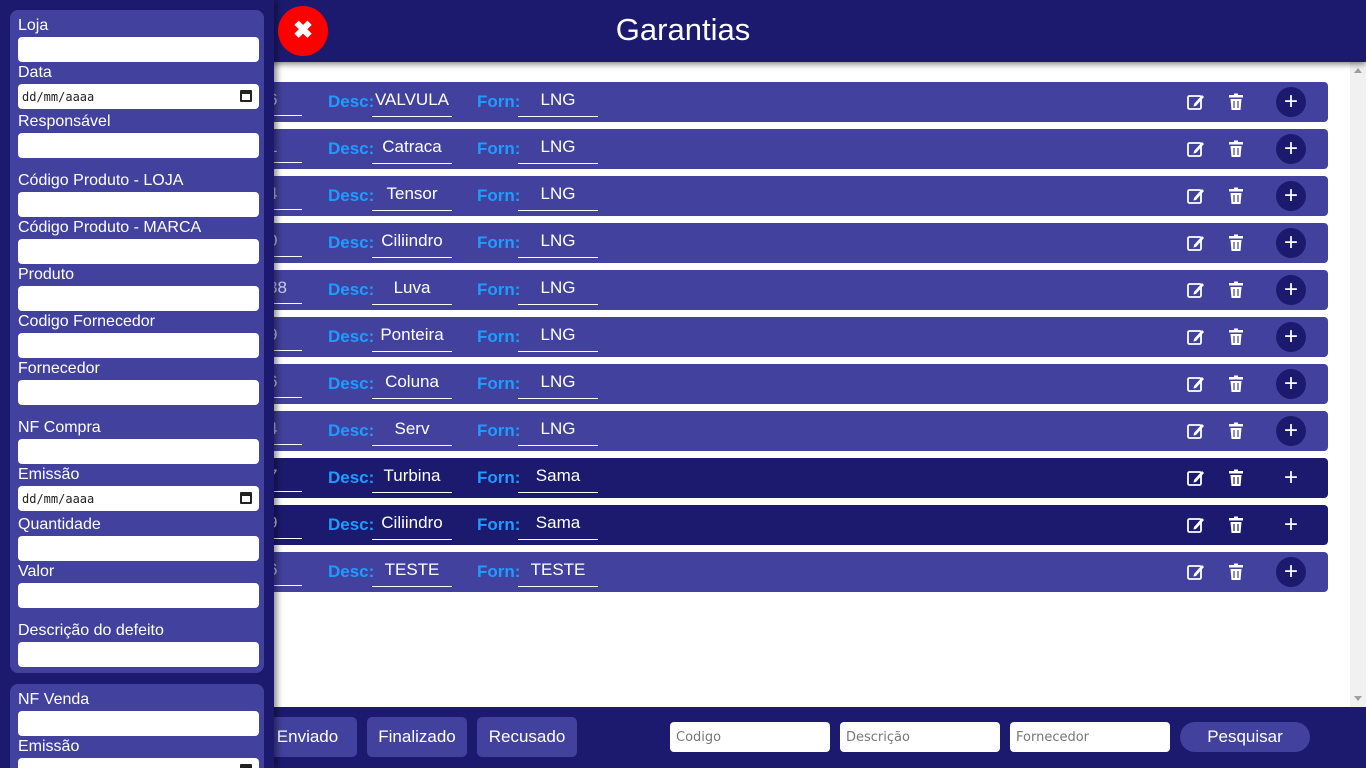 Image resolution: width=1366 pixels, height=768 pixels. Describe the element at coordinates (1090, 737) in the screenshot. I see `fornecedor-search-input` at that location.